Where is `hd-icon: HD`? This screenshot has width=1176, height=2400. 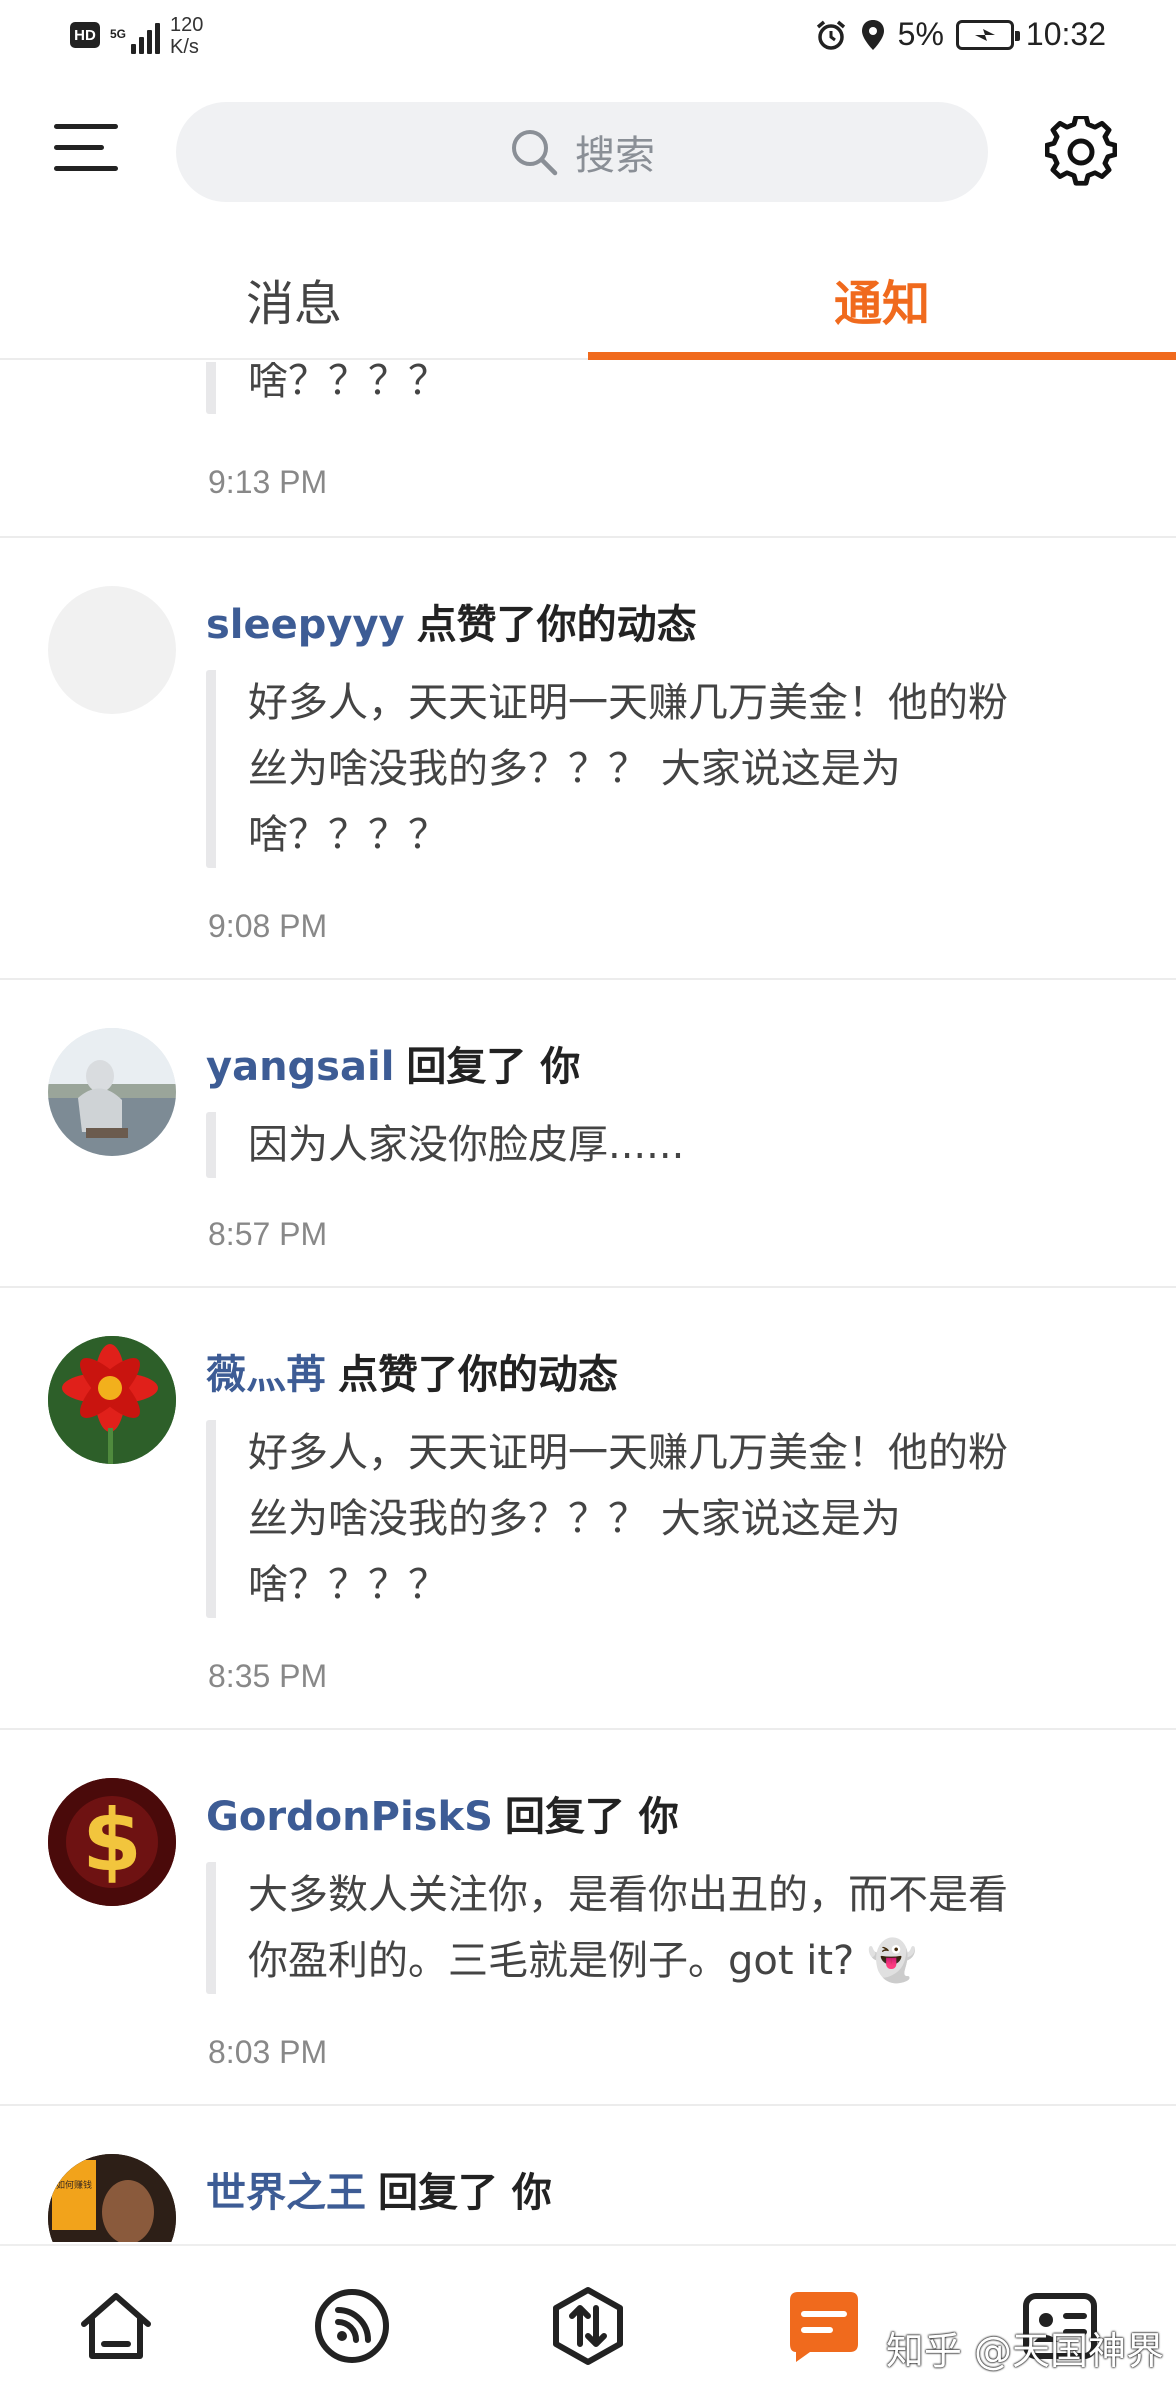
hd-icon: HD is located at coordinates (85, 35).